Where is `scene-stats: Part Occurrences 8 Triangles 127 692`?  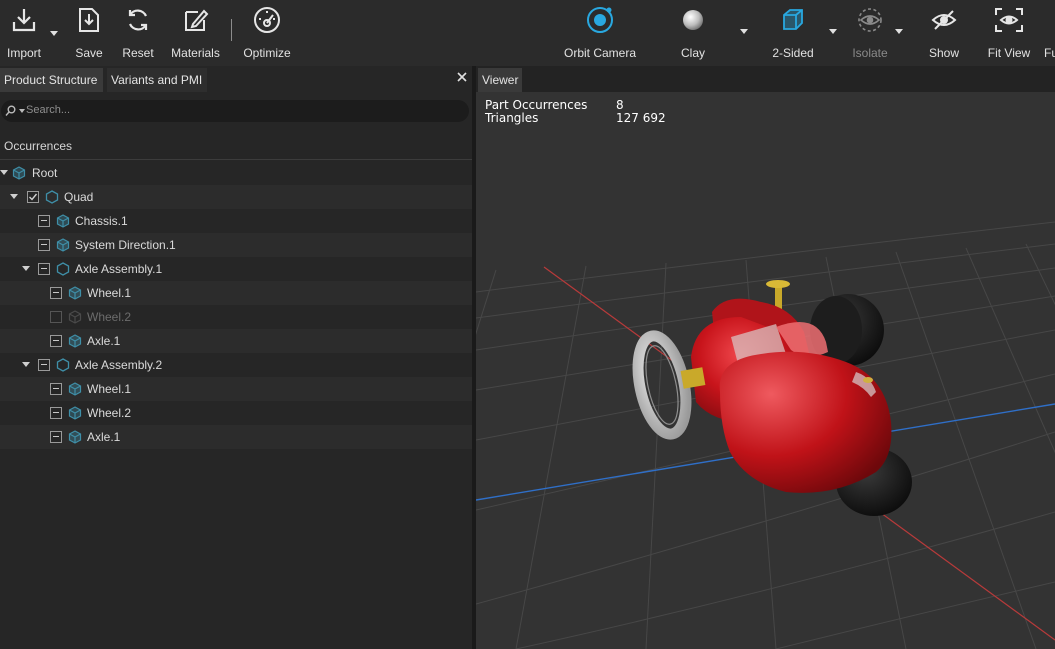 scene-stats: Part Occurrences 8 Triangles 127 692 is located at coordinates (575, 112).